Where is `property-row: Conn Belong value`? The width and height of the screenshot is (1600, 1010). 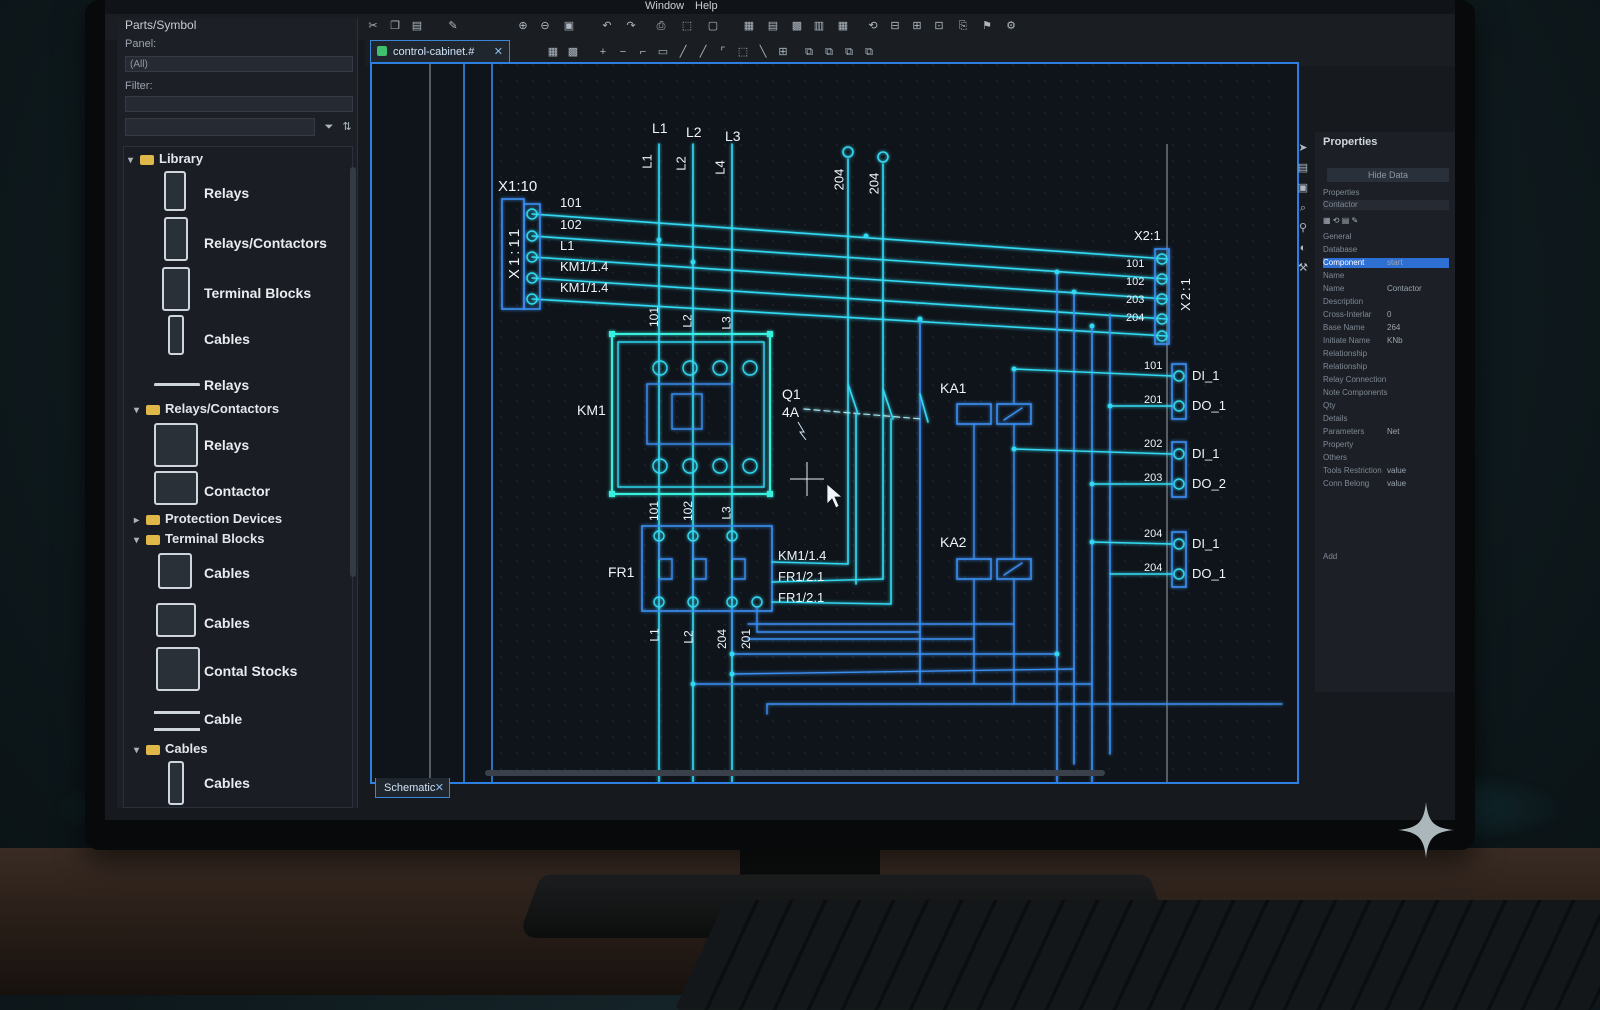
property-row: Conn Belong value is located at coordinates (1386, 484).